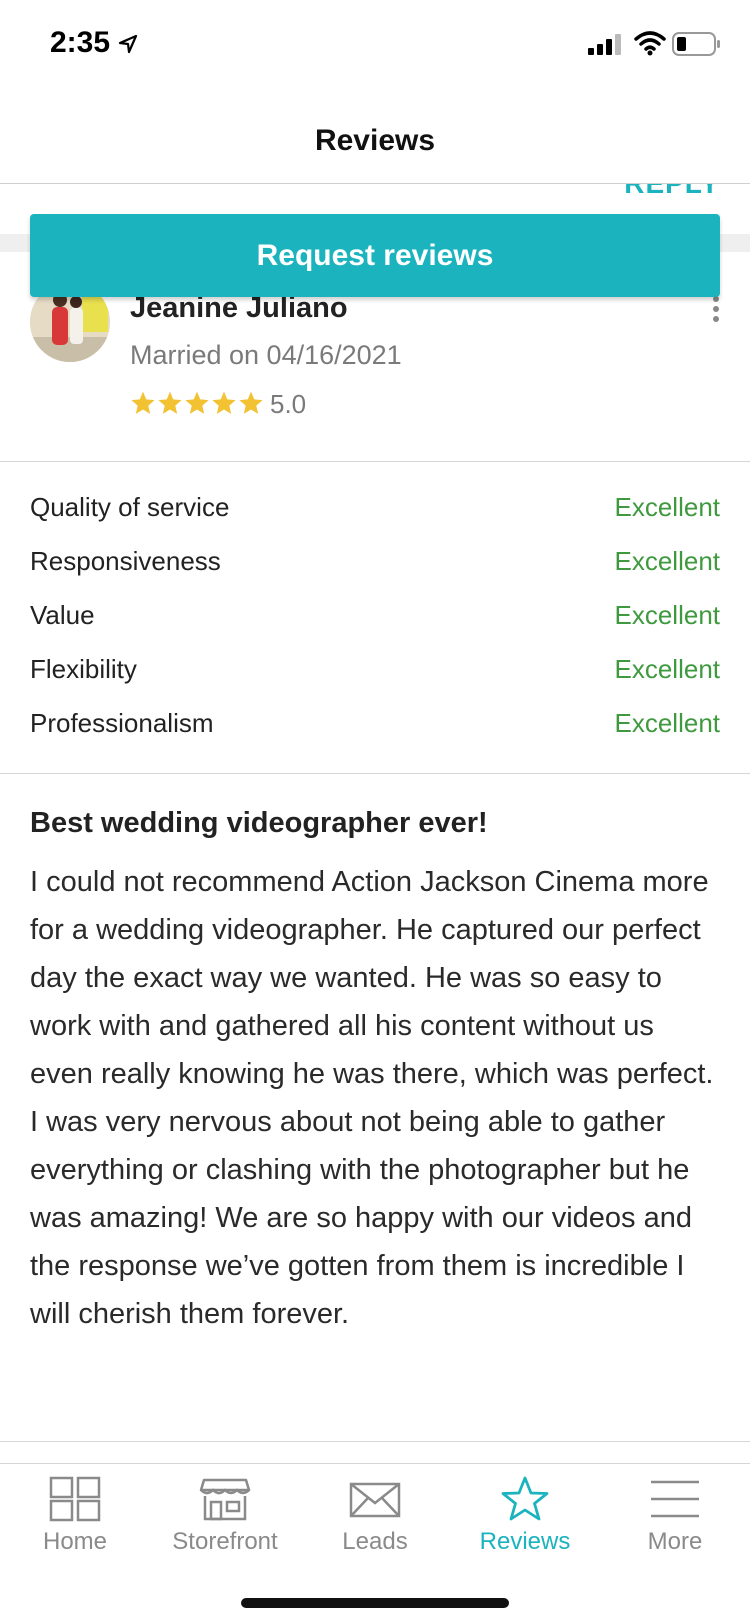 This screenshot has width=750, height=1624. Describe the element at coordinates (672, 192) in the screenshot. I see `reply-button: REPLY` at that location.